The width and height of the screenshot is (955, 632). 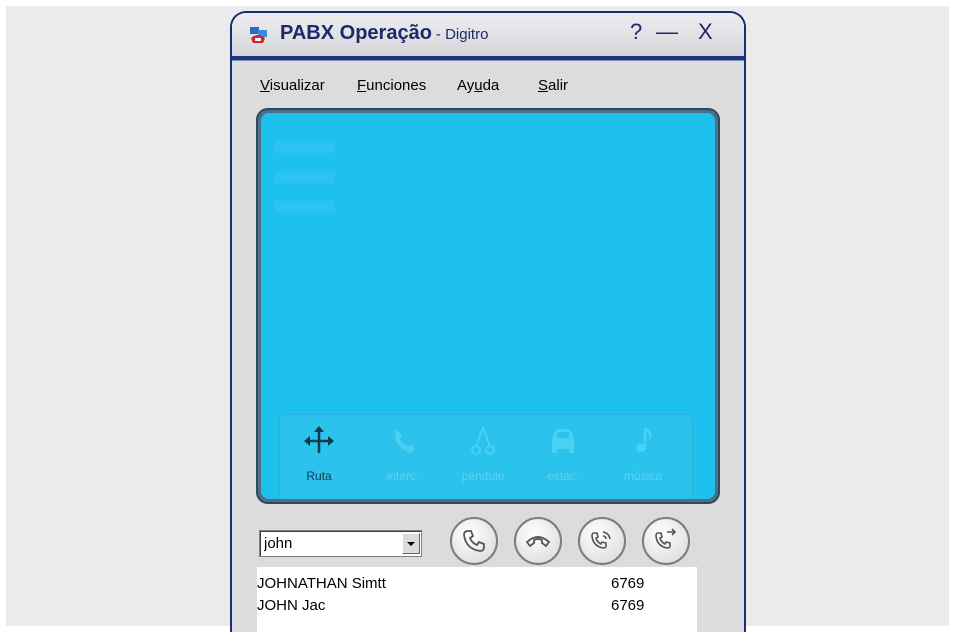 I want to click on menu-salir: Salir, so click(x=553, y=85).